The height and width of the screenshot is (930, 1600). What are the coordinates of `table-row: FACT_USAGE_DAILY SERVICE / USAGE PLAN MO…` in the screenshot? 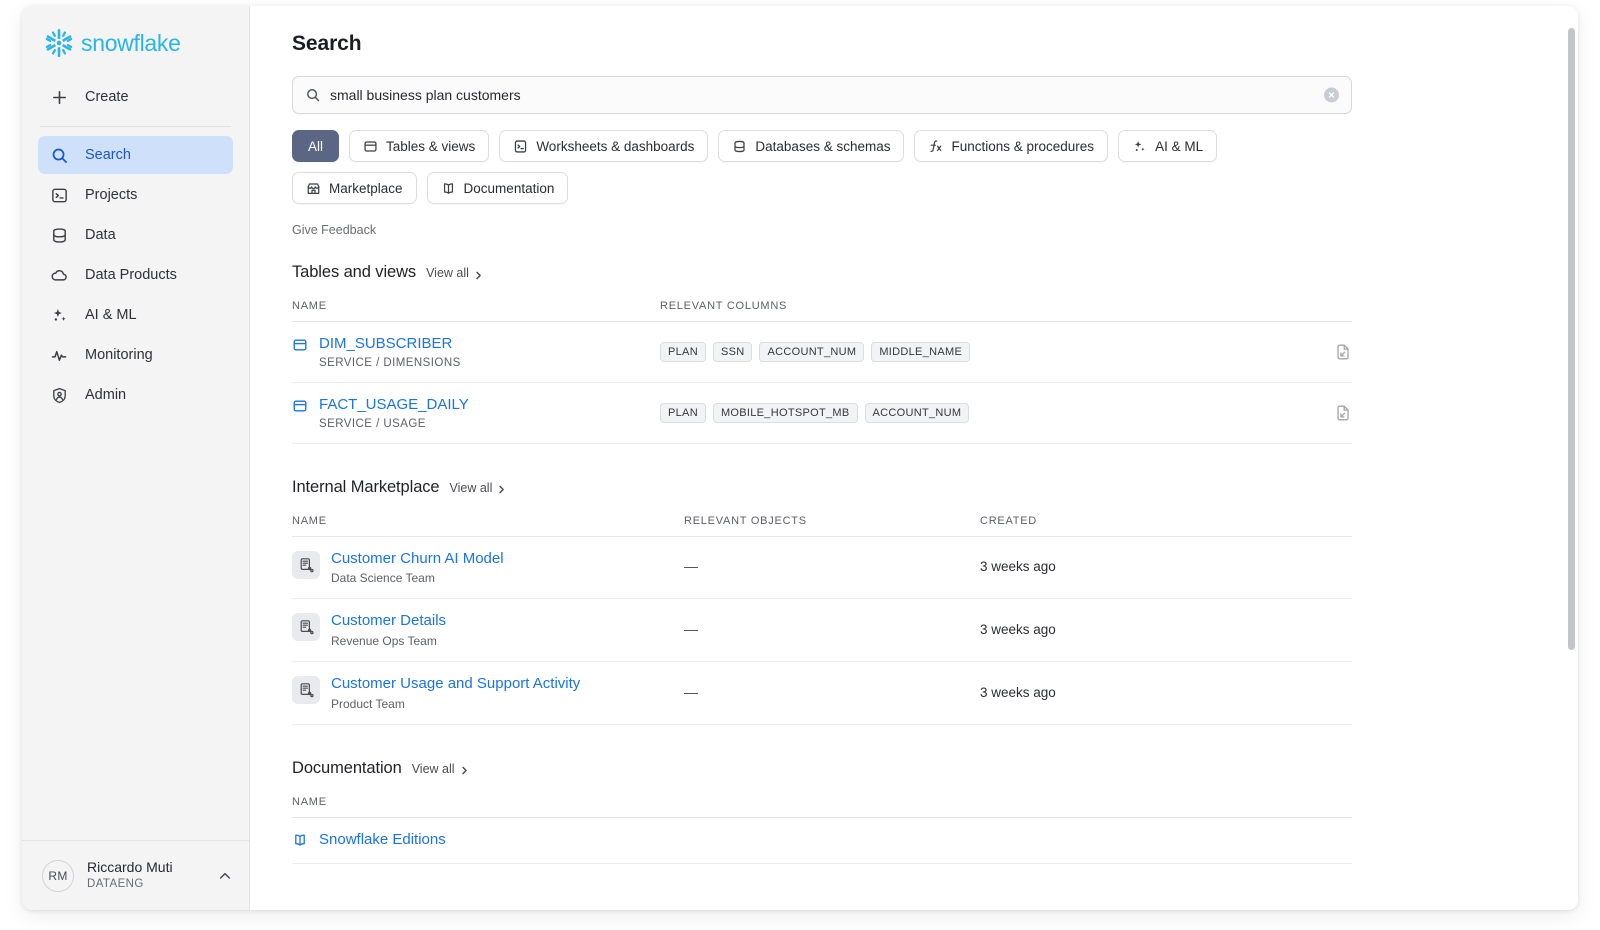 It's located at (822, 413).